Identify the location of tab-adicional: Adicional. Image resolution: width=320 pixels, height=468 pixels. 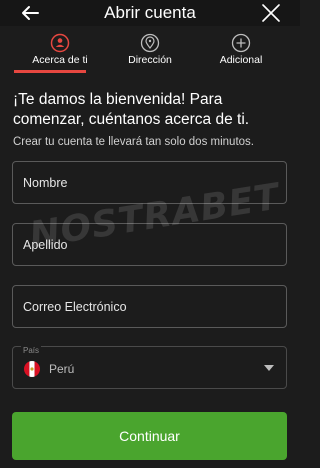
(241, 53).